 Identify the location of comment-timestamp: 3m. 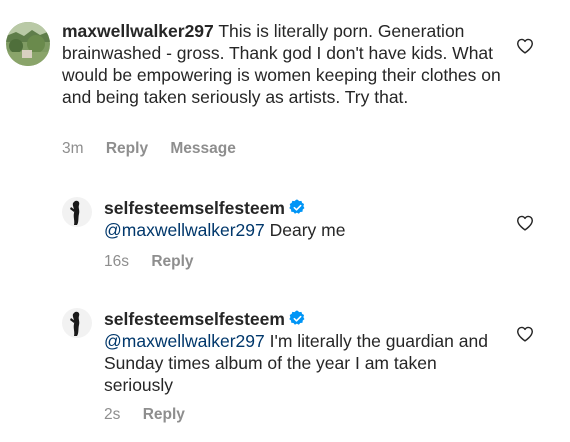
(73, 148).